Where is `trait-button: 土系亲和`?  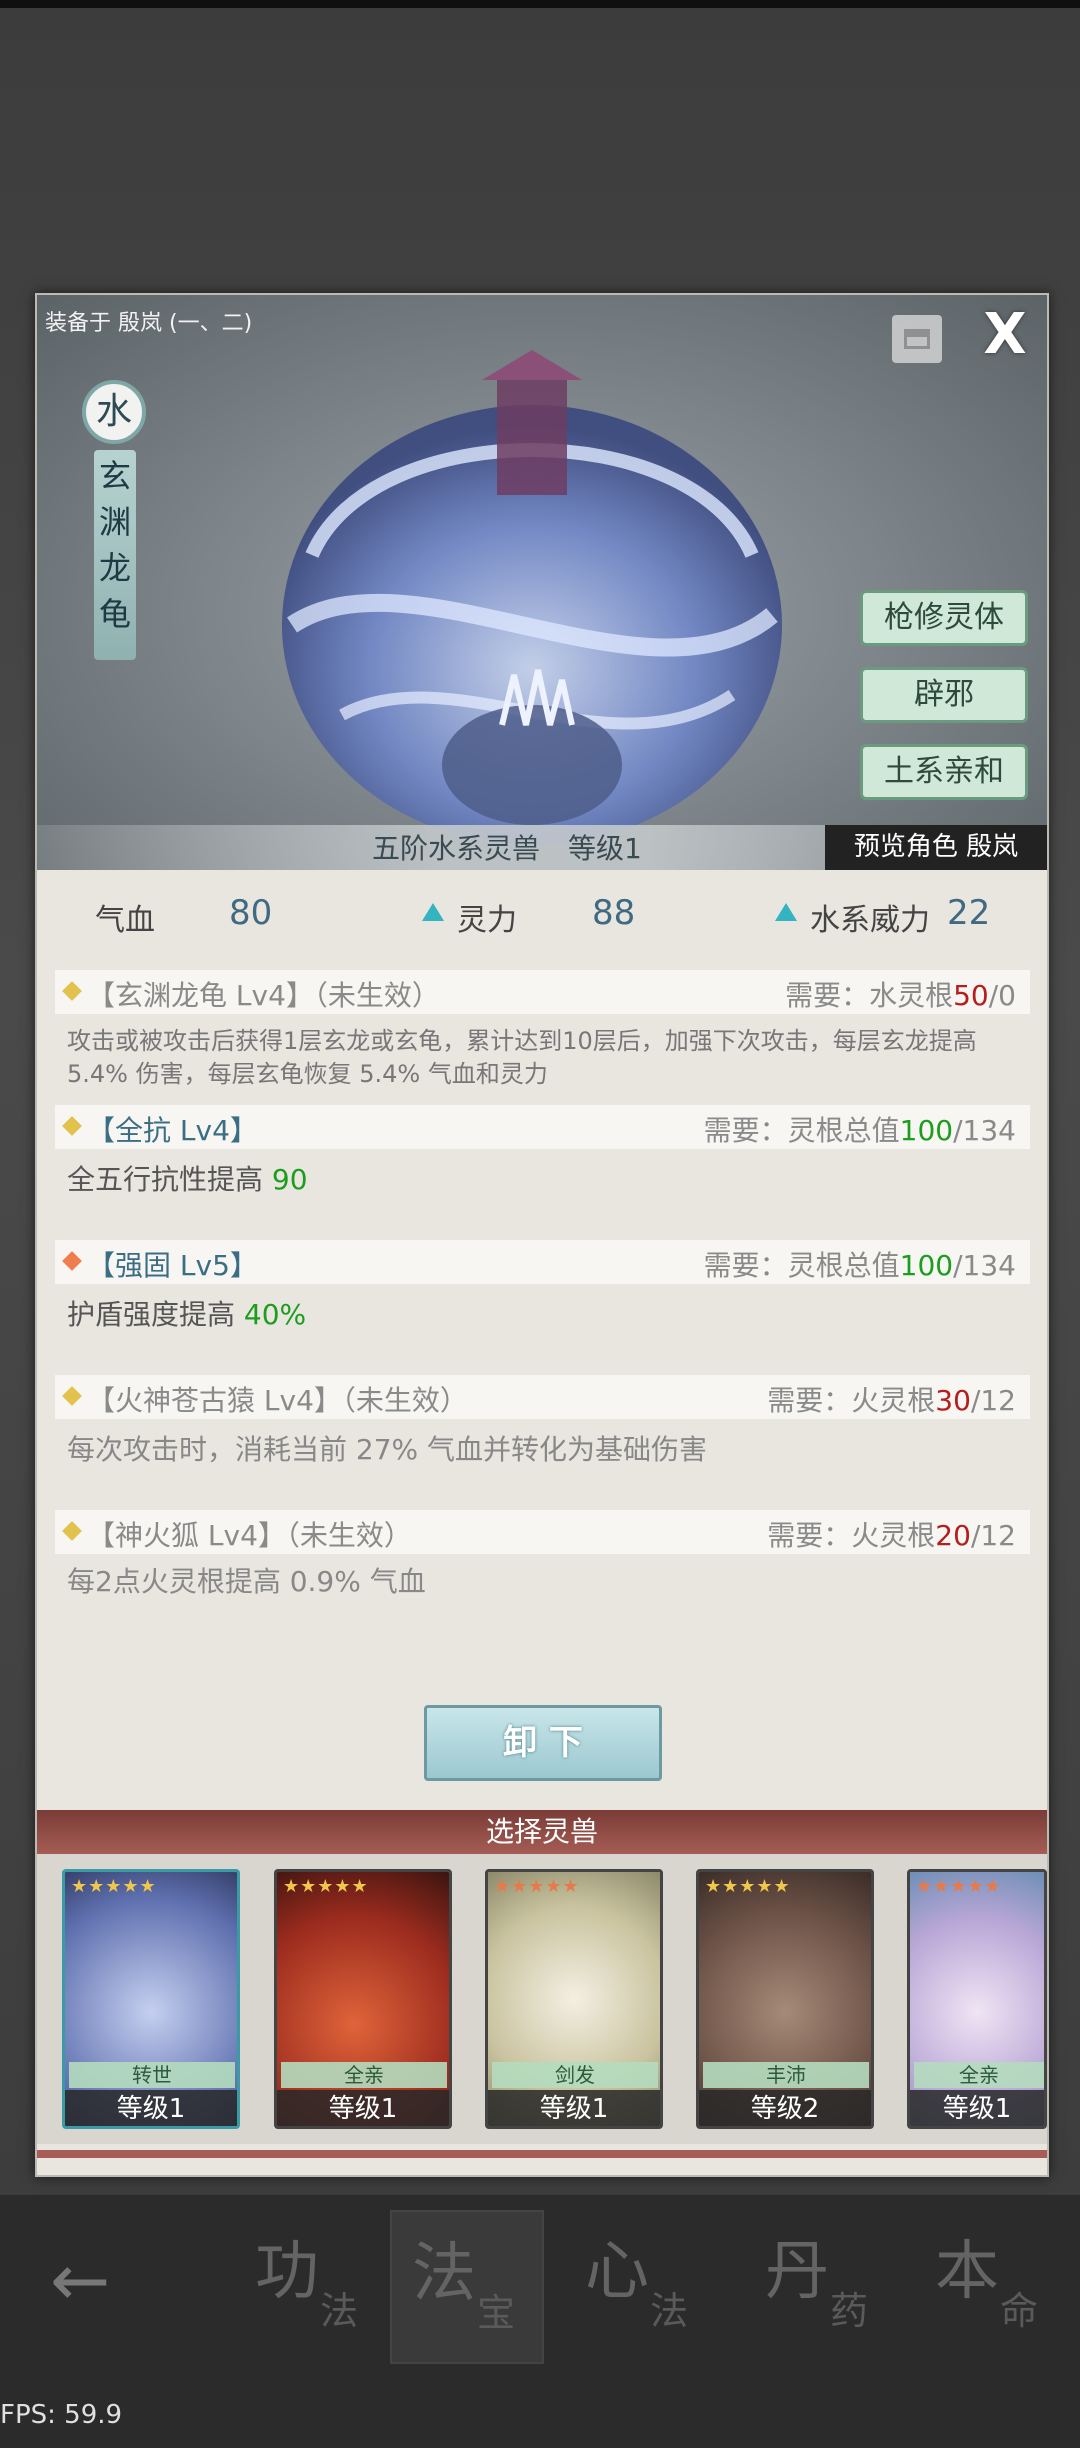 trait-button: 土系亲和 is located at coordinates (944, 772).